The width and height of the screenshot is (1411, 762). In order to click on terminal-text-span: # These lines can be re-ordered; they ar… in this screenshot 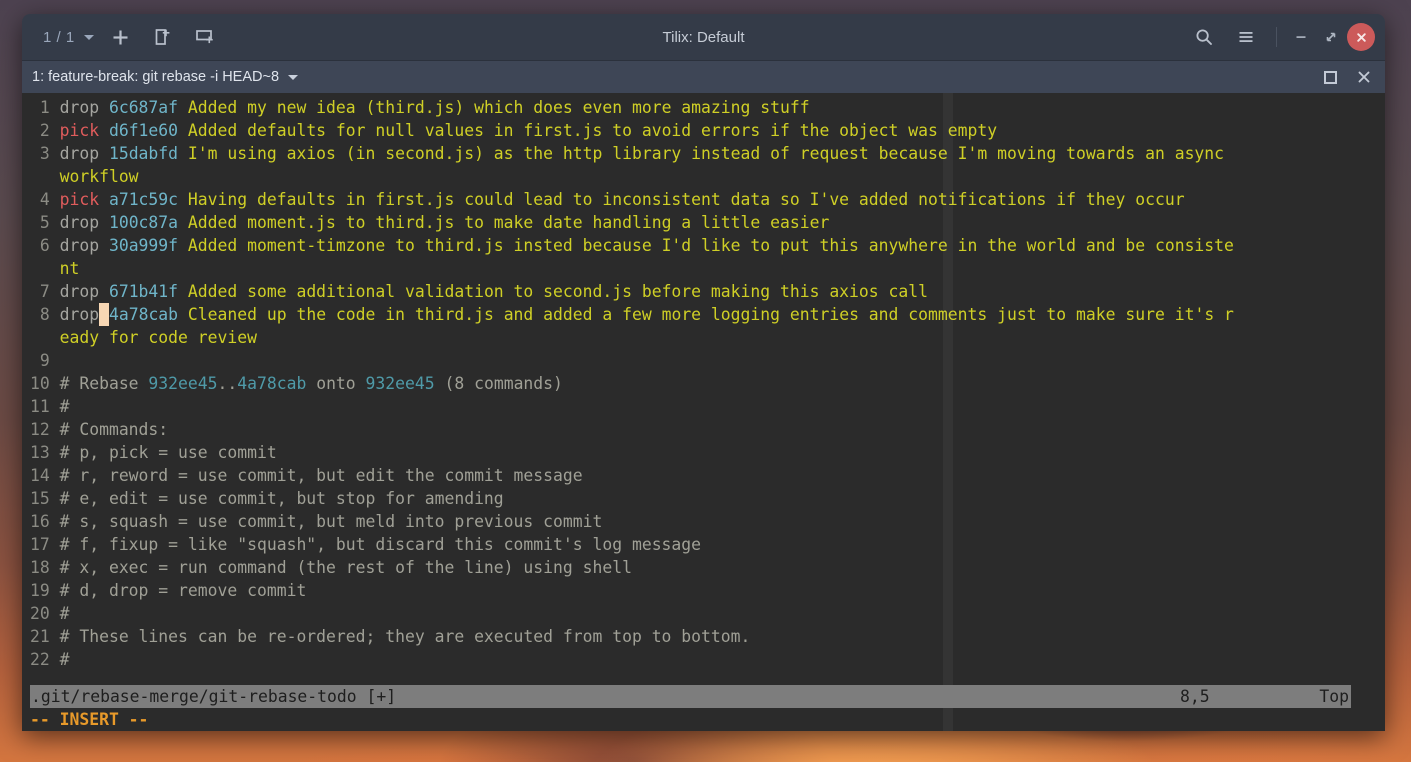, I will do `click(405, 636)`.